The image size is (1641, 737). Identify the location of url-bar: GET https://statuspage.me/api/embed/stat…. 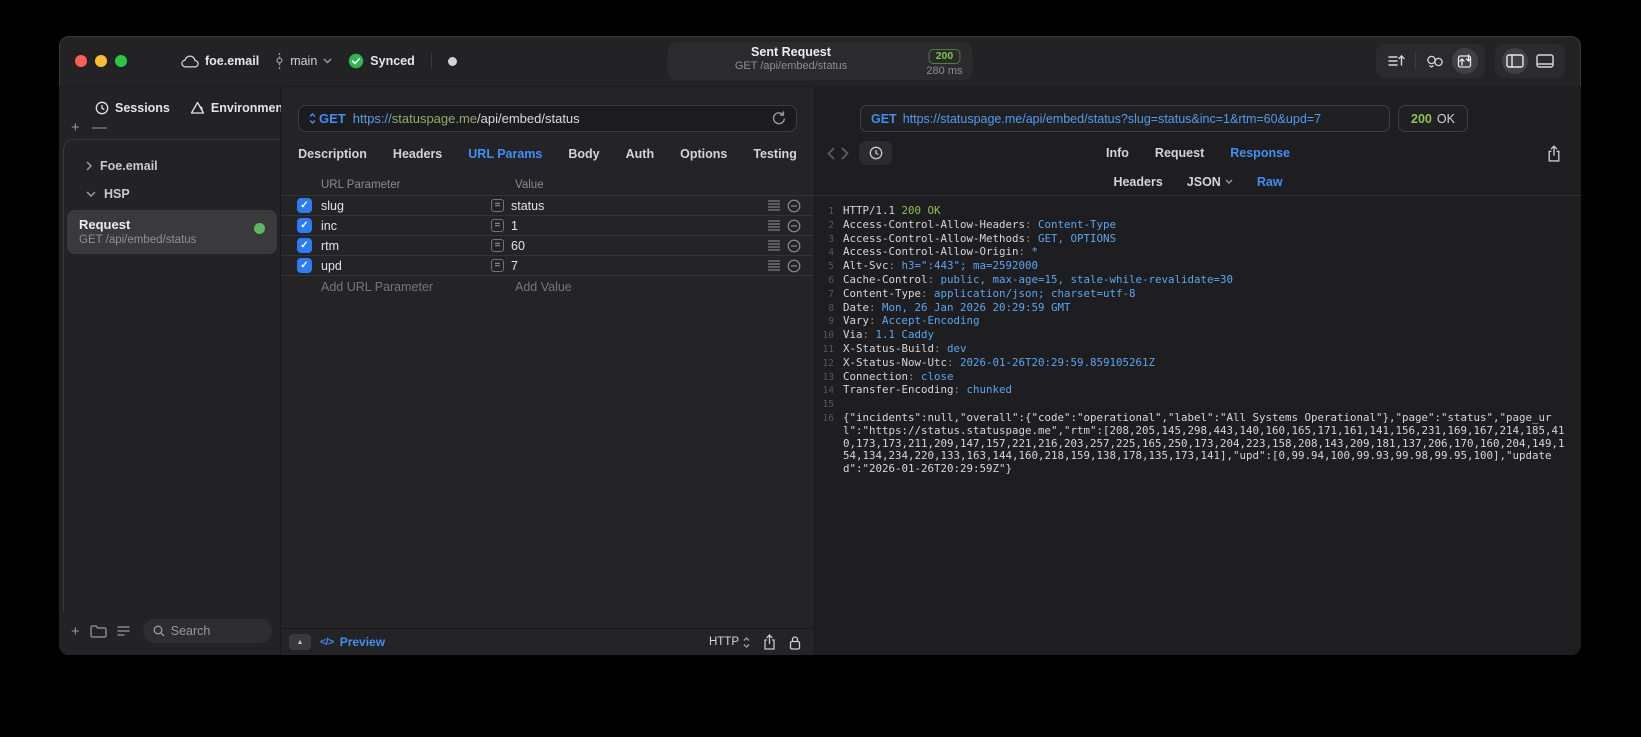
(547, 118).